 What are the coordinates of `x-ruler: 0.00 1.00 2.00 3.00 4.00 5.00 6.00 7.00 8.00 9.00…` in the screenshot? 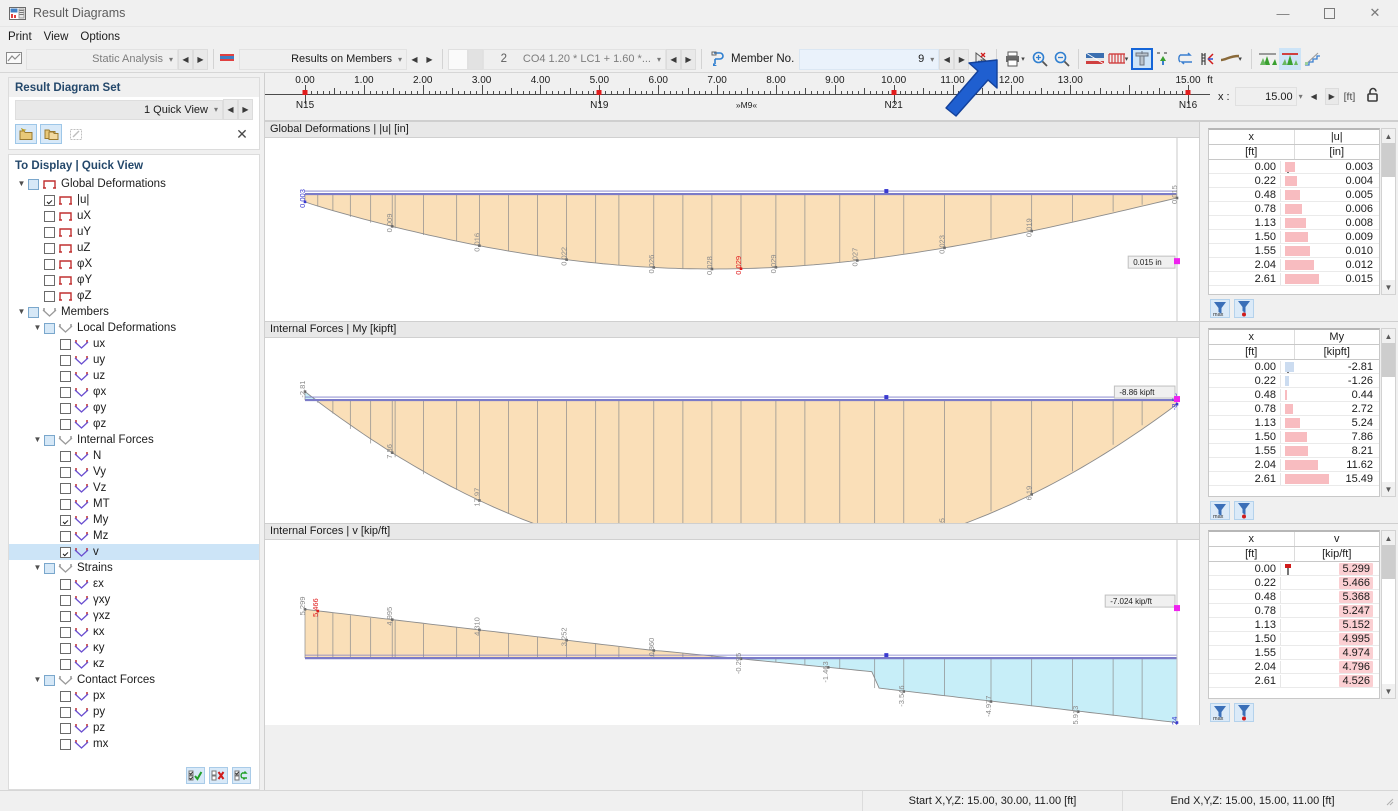 It's located at (739, 96).